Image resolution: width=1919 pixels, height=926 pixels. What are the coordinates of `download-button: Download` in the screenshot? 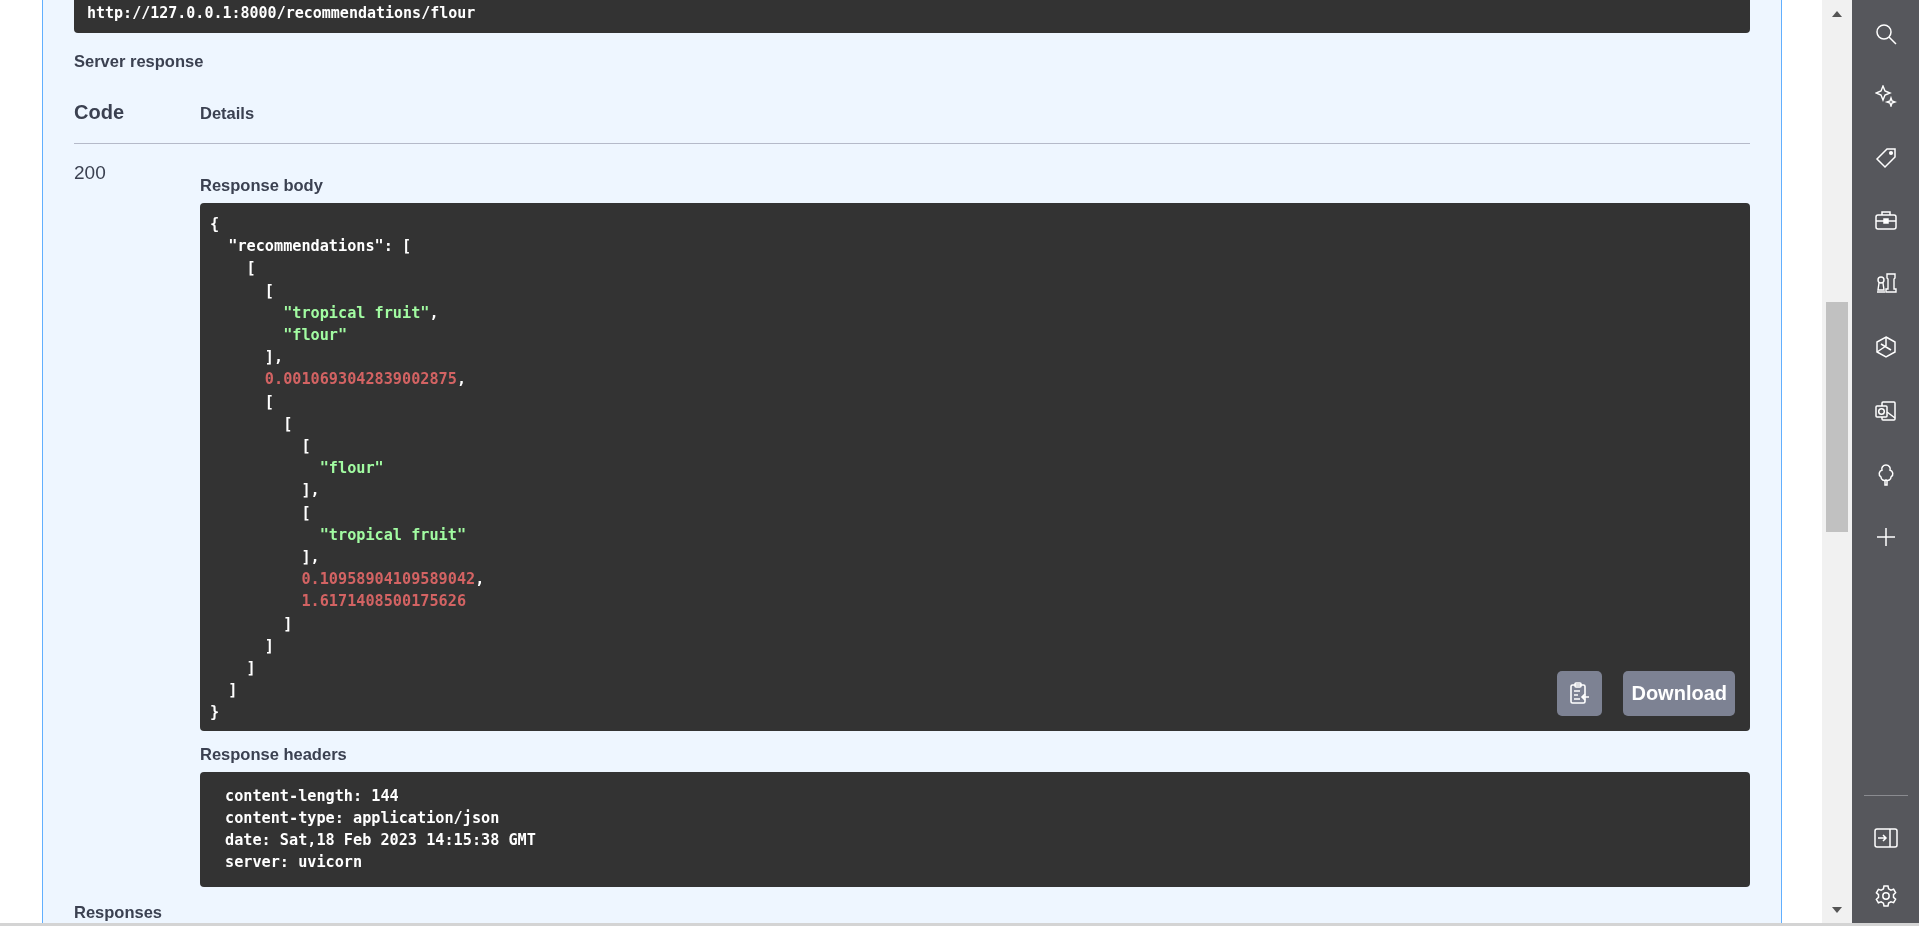 It's located at (1679, 693).